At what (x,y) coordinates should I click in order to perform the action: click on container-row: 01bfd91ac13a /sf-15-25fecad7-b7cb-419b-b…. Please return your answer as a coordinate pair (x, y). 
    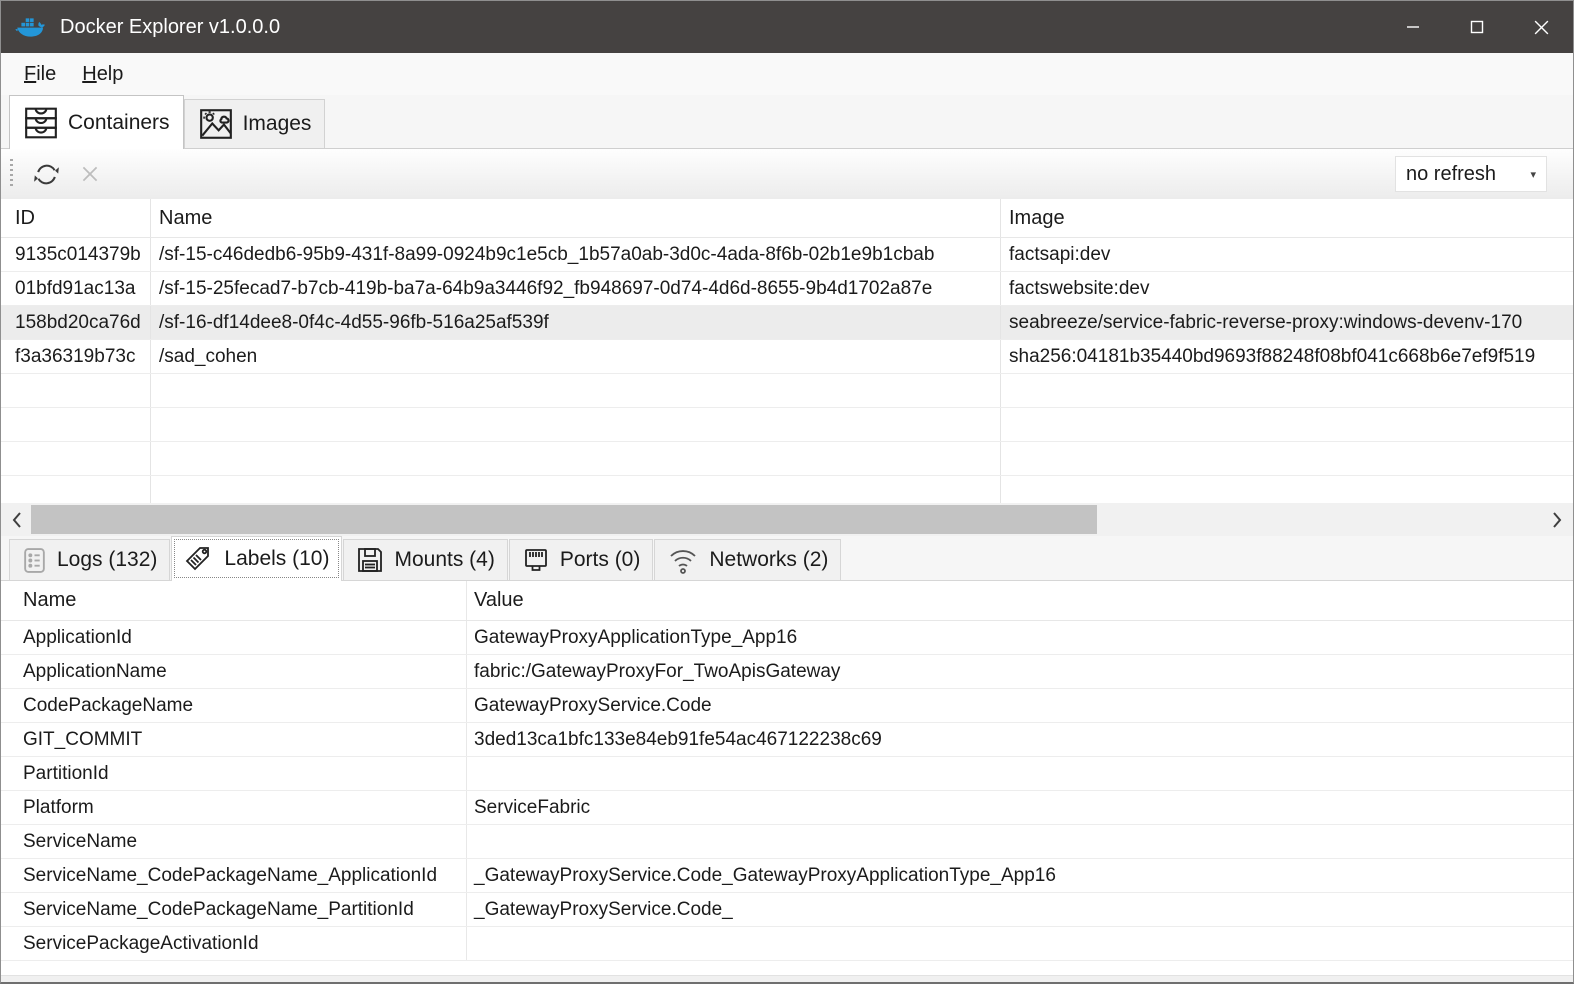
    Looking at the image, I should click on (787, 289).